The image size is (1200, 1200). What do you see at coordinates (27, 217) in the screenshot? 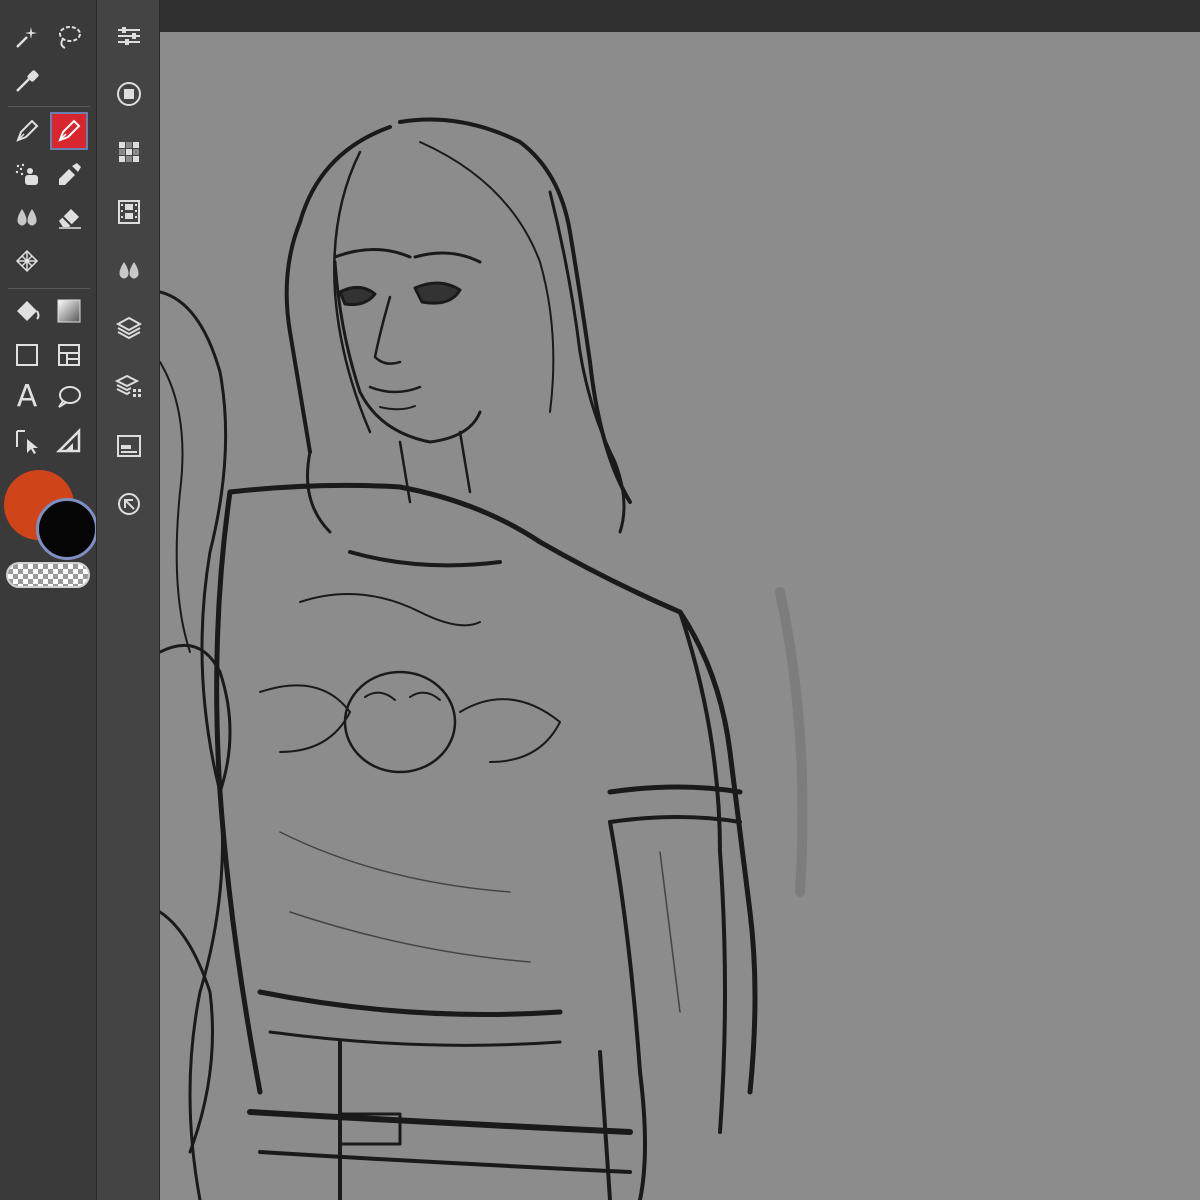
I see `blend-icon` at bounding box center [27, 217].